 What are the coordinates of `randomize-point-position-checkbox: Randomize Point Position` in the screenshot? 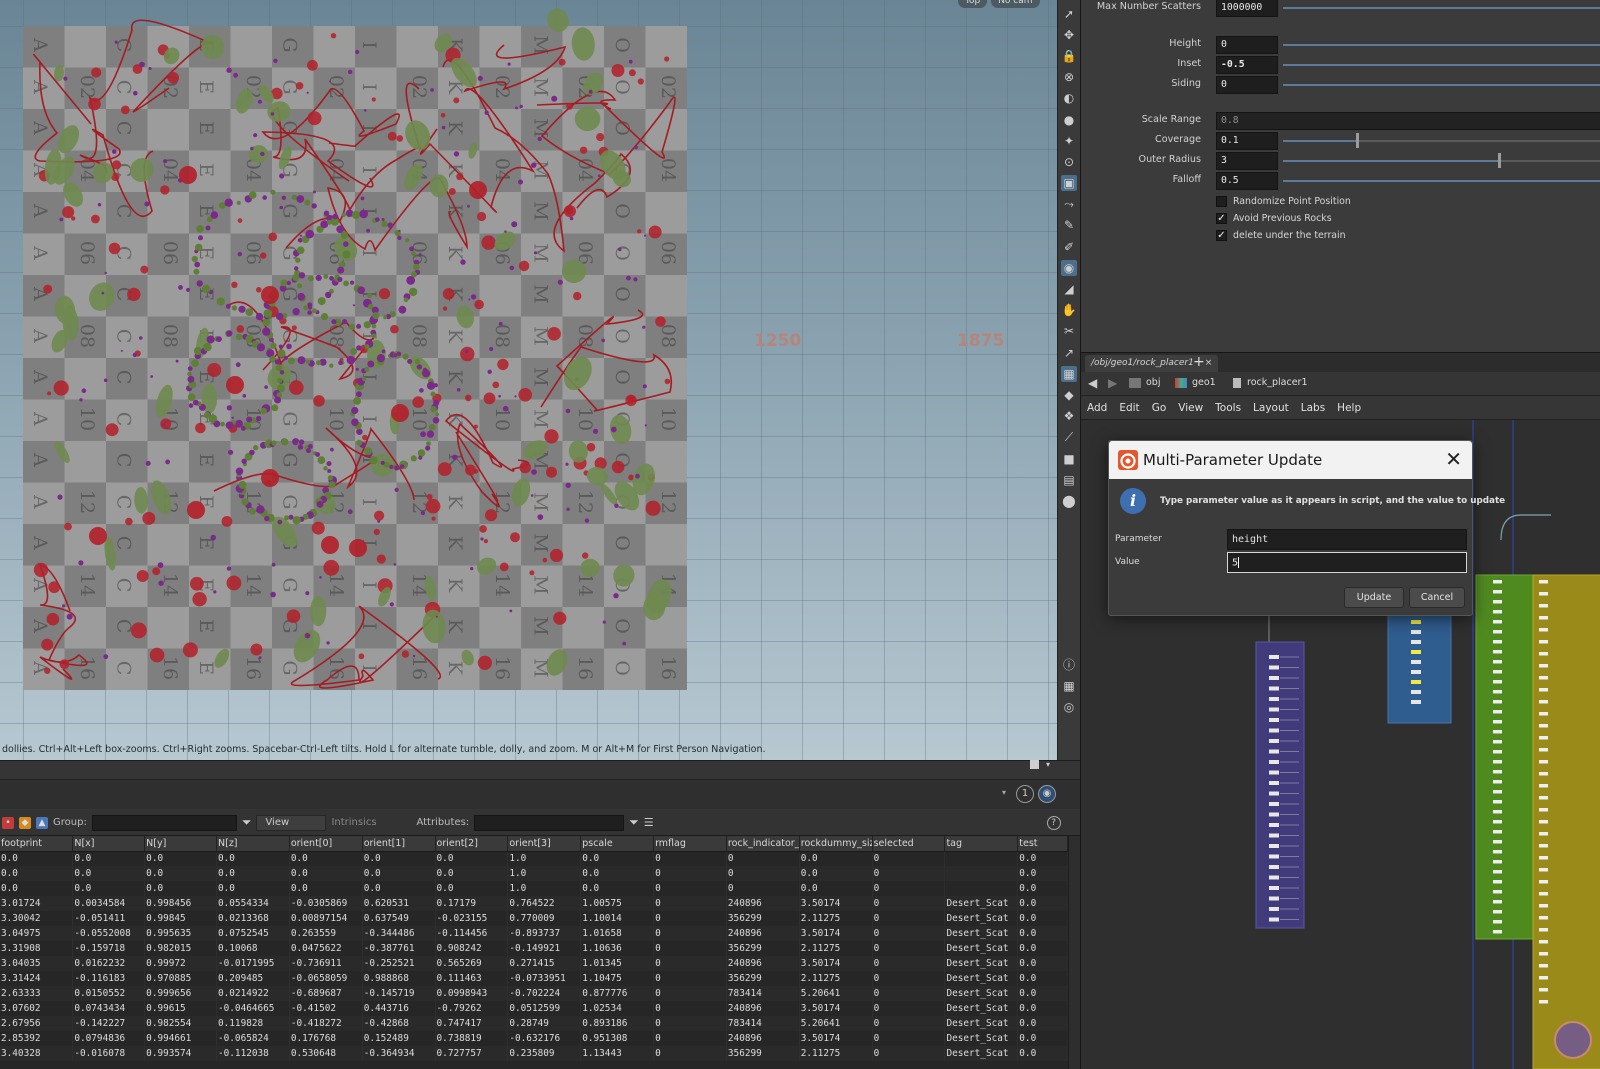 It's located at (1283, 203).